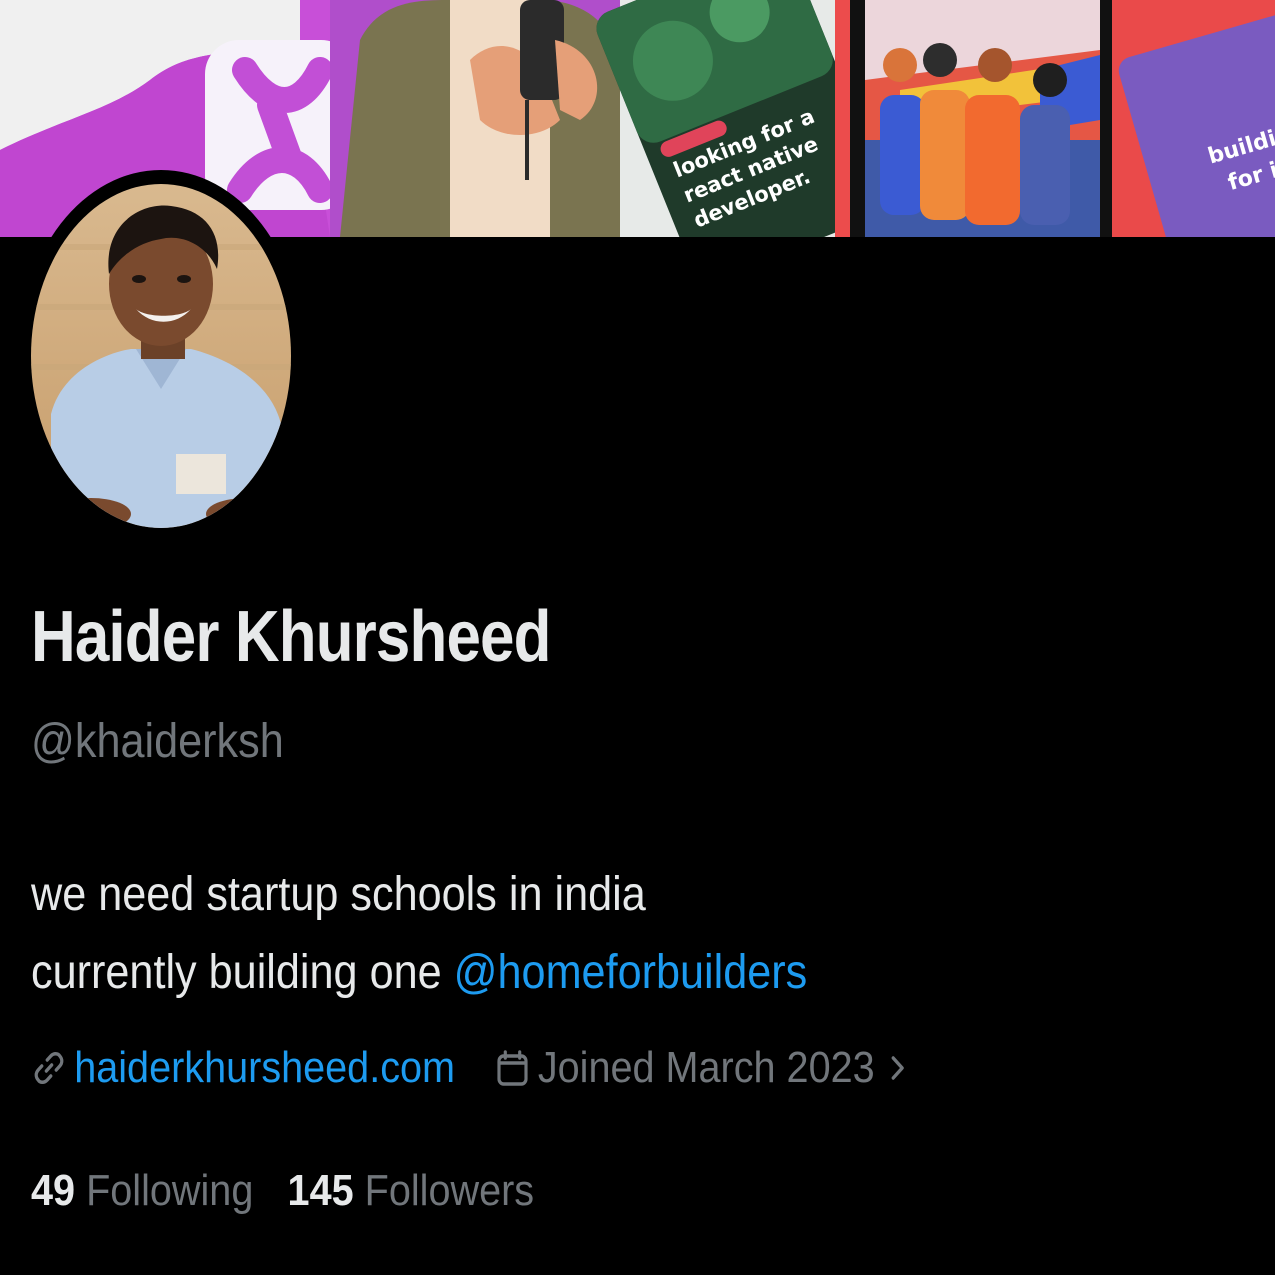  I want to click on followers-link: 145 Followers, so click(411, 1191).